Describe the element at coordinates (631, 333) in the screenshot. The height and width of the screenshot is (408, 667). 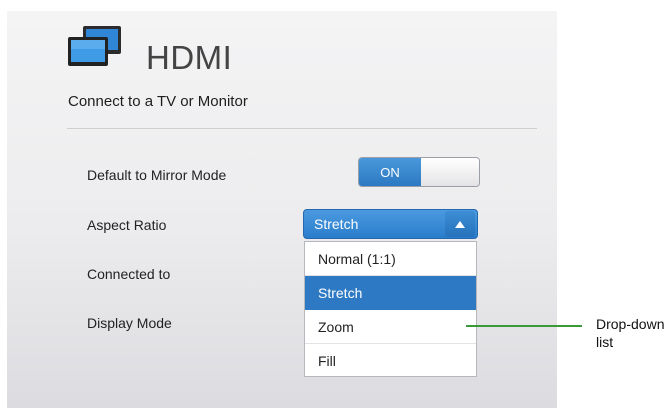
I see `callout-label: Drop-down list` at that location.